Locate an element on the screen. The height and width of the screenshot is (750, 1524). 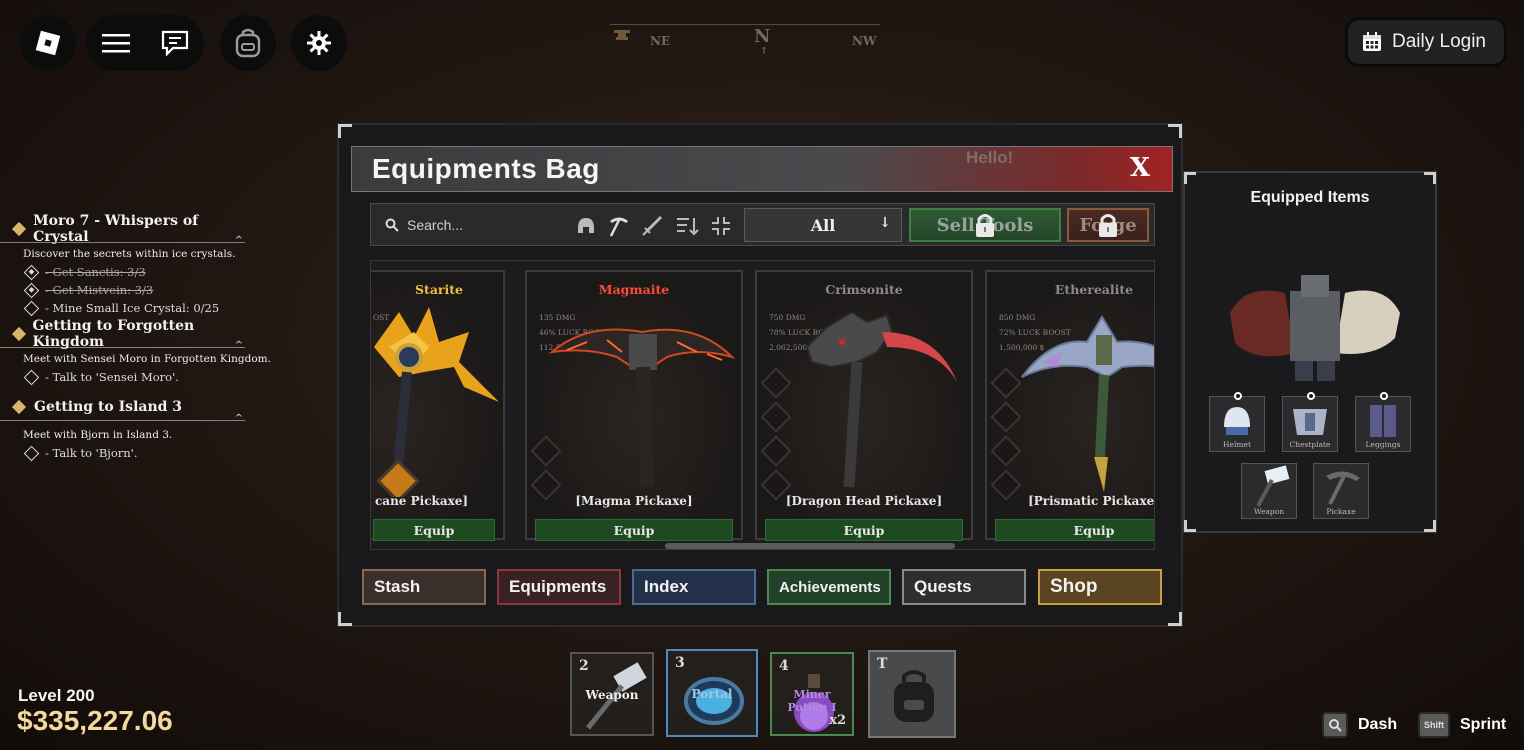
backpack-button is located at coordinates (248, 43).